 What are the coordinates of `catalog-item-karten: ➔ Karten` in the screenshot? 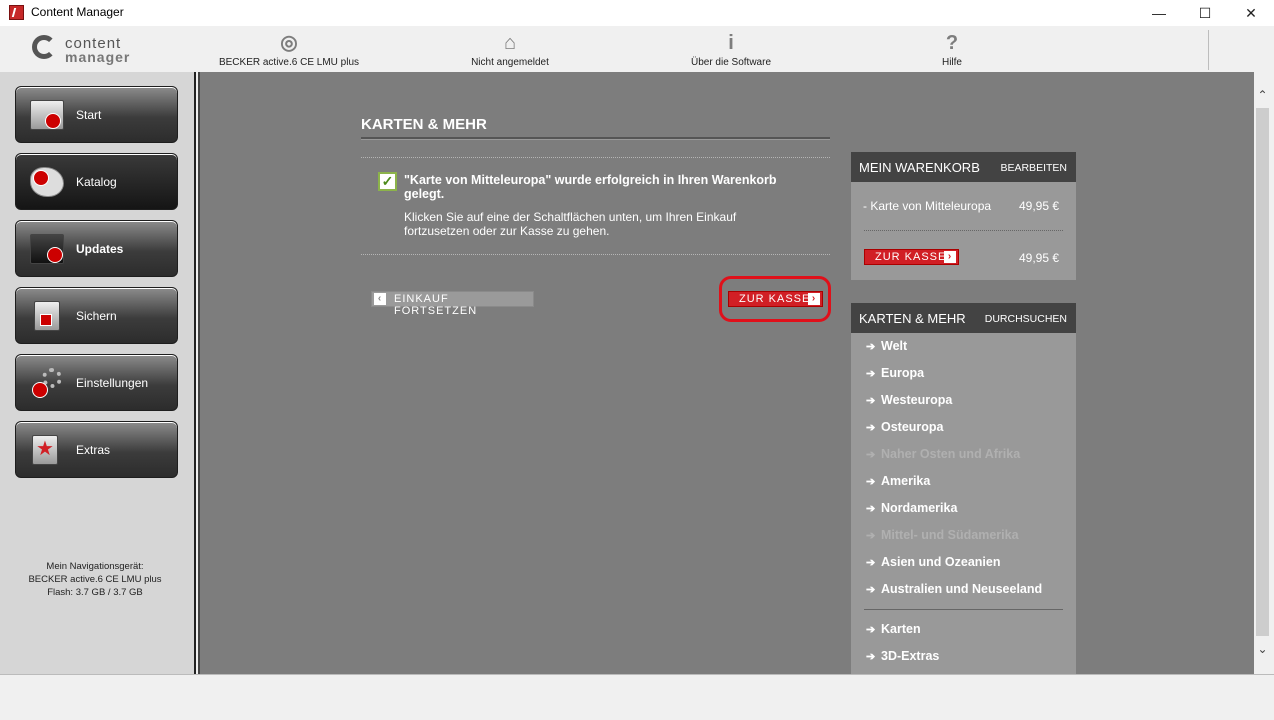 It's located at (893, 629).